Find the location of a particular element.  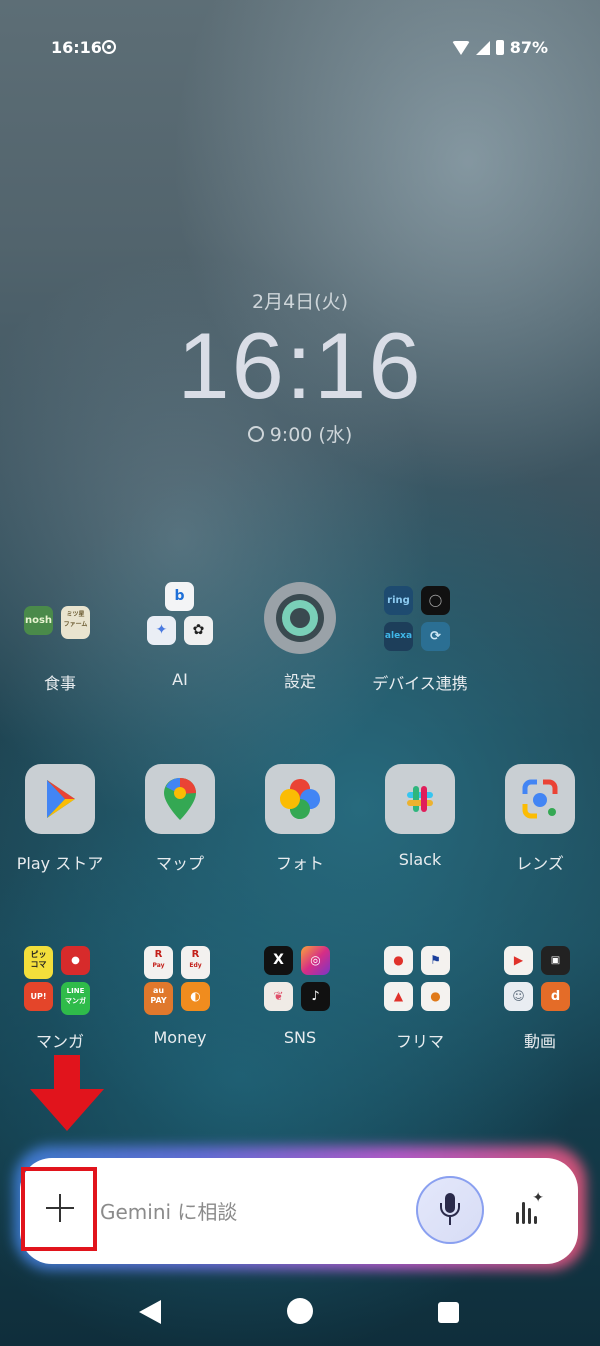

folder-money: R Pay R Edy au PAY ◐ Money is located at coordinates (180, 995).